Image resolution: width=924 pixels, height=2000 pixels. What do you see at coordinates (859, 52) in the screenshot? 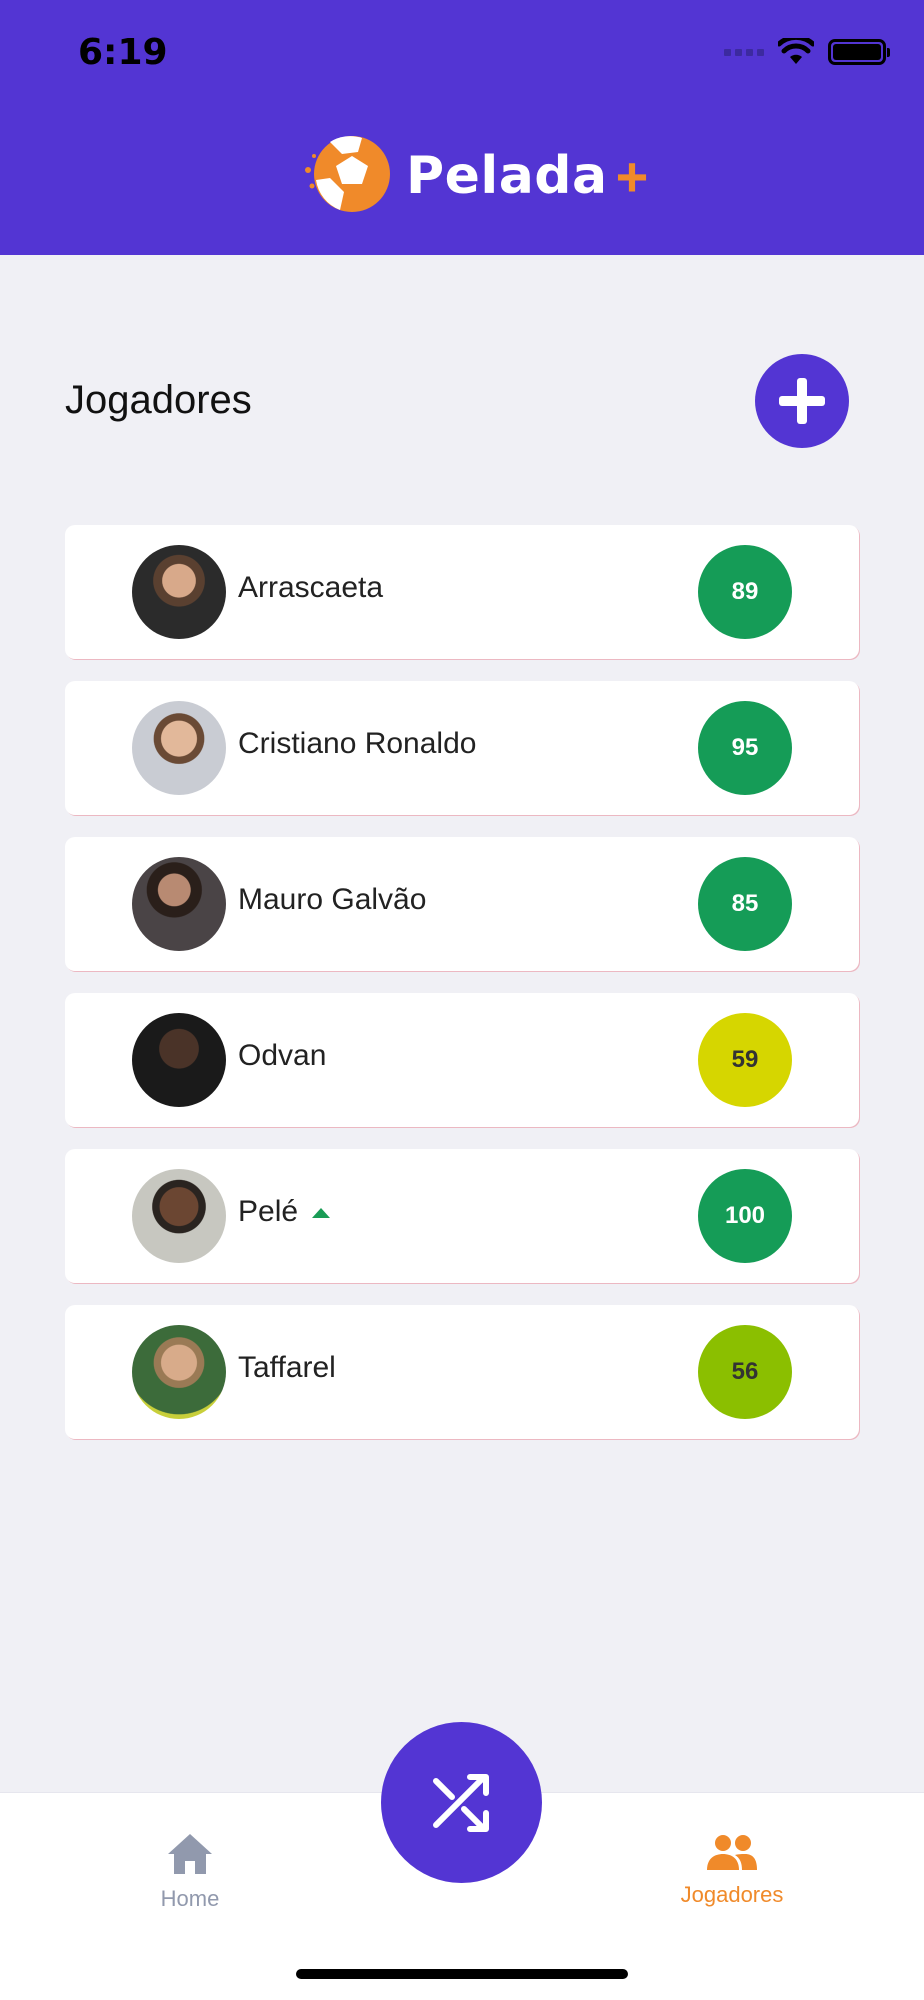
I see `battery-icon` at bounding box center [859, 52].